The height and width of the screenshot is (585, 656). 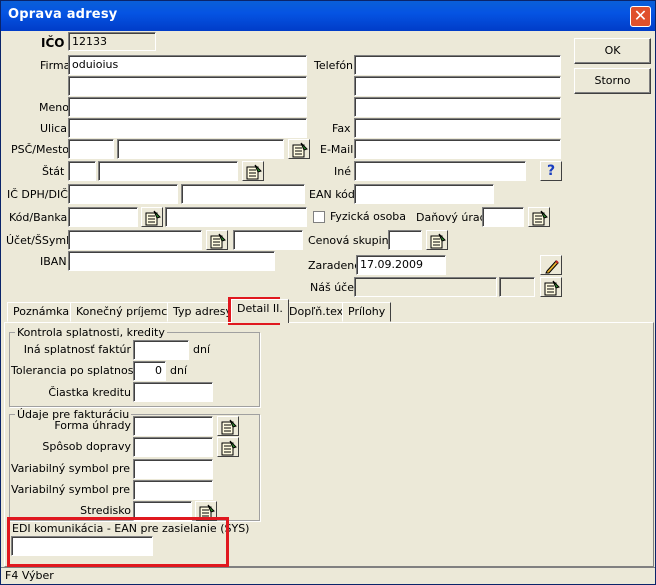 I want to click on sposob-dopravy-lookup-button, so click(x=228, y=447).